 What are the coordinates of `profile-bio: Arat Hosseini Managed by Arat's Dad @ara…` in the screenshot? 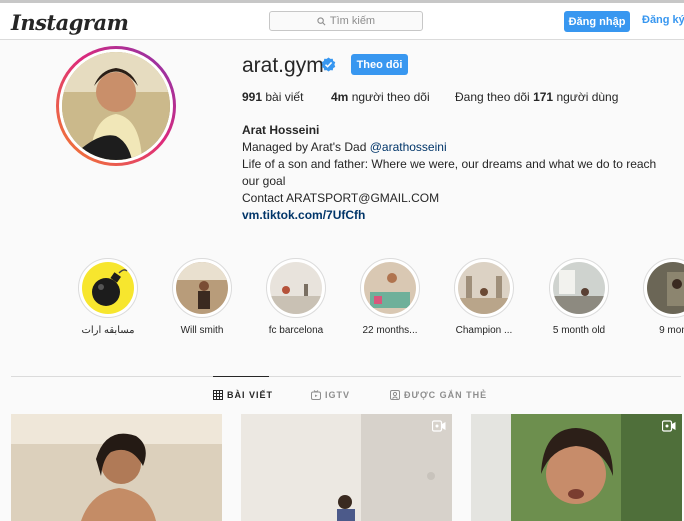 It's located at (457, 173).